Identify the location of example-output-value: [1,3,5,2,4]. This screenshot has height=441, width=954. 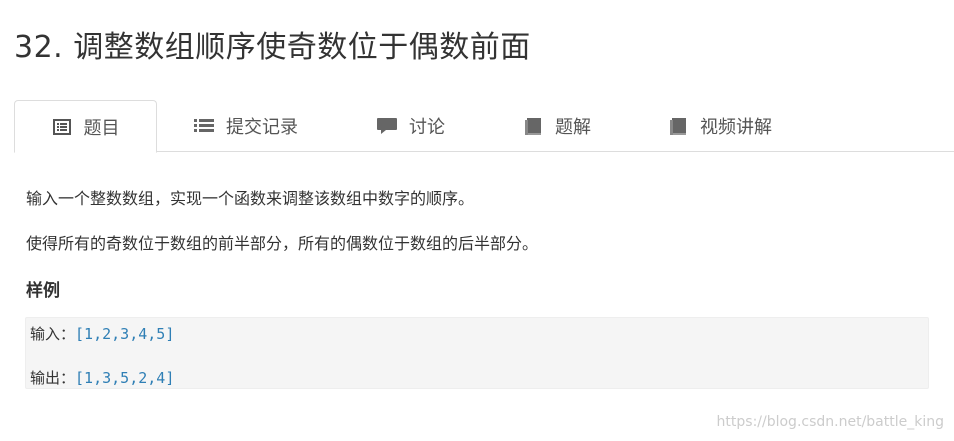
(125, 378).